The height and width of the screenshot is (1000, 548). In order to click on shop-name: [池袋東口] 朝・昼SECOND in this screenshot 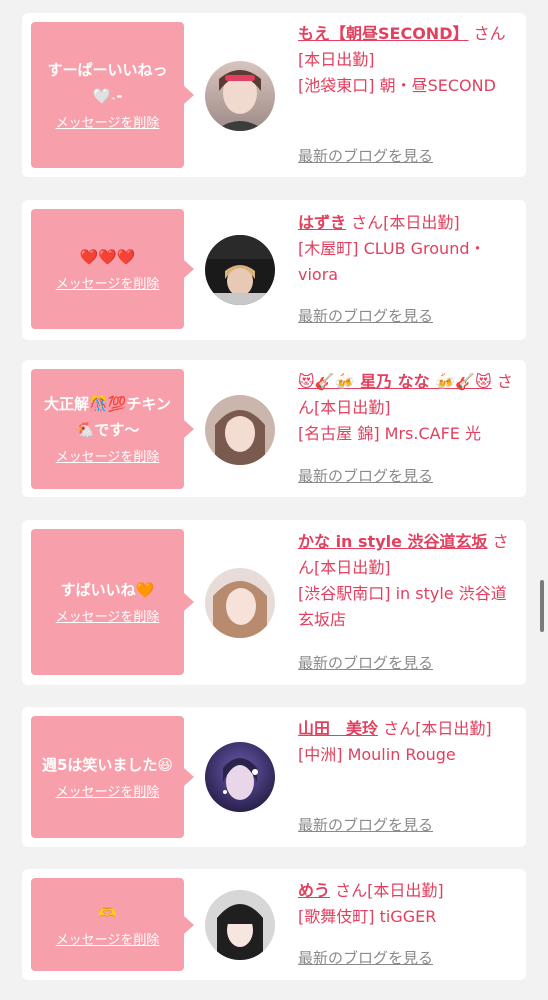, I will do `click(397, 85)`.